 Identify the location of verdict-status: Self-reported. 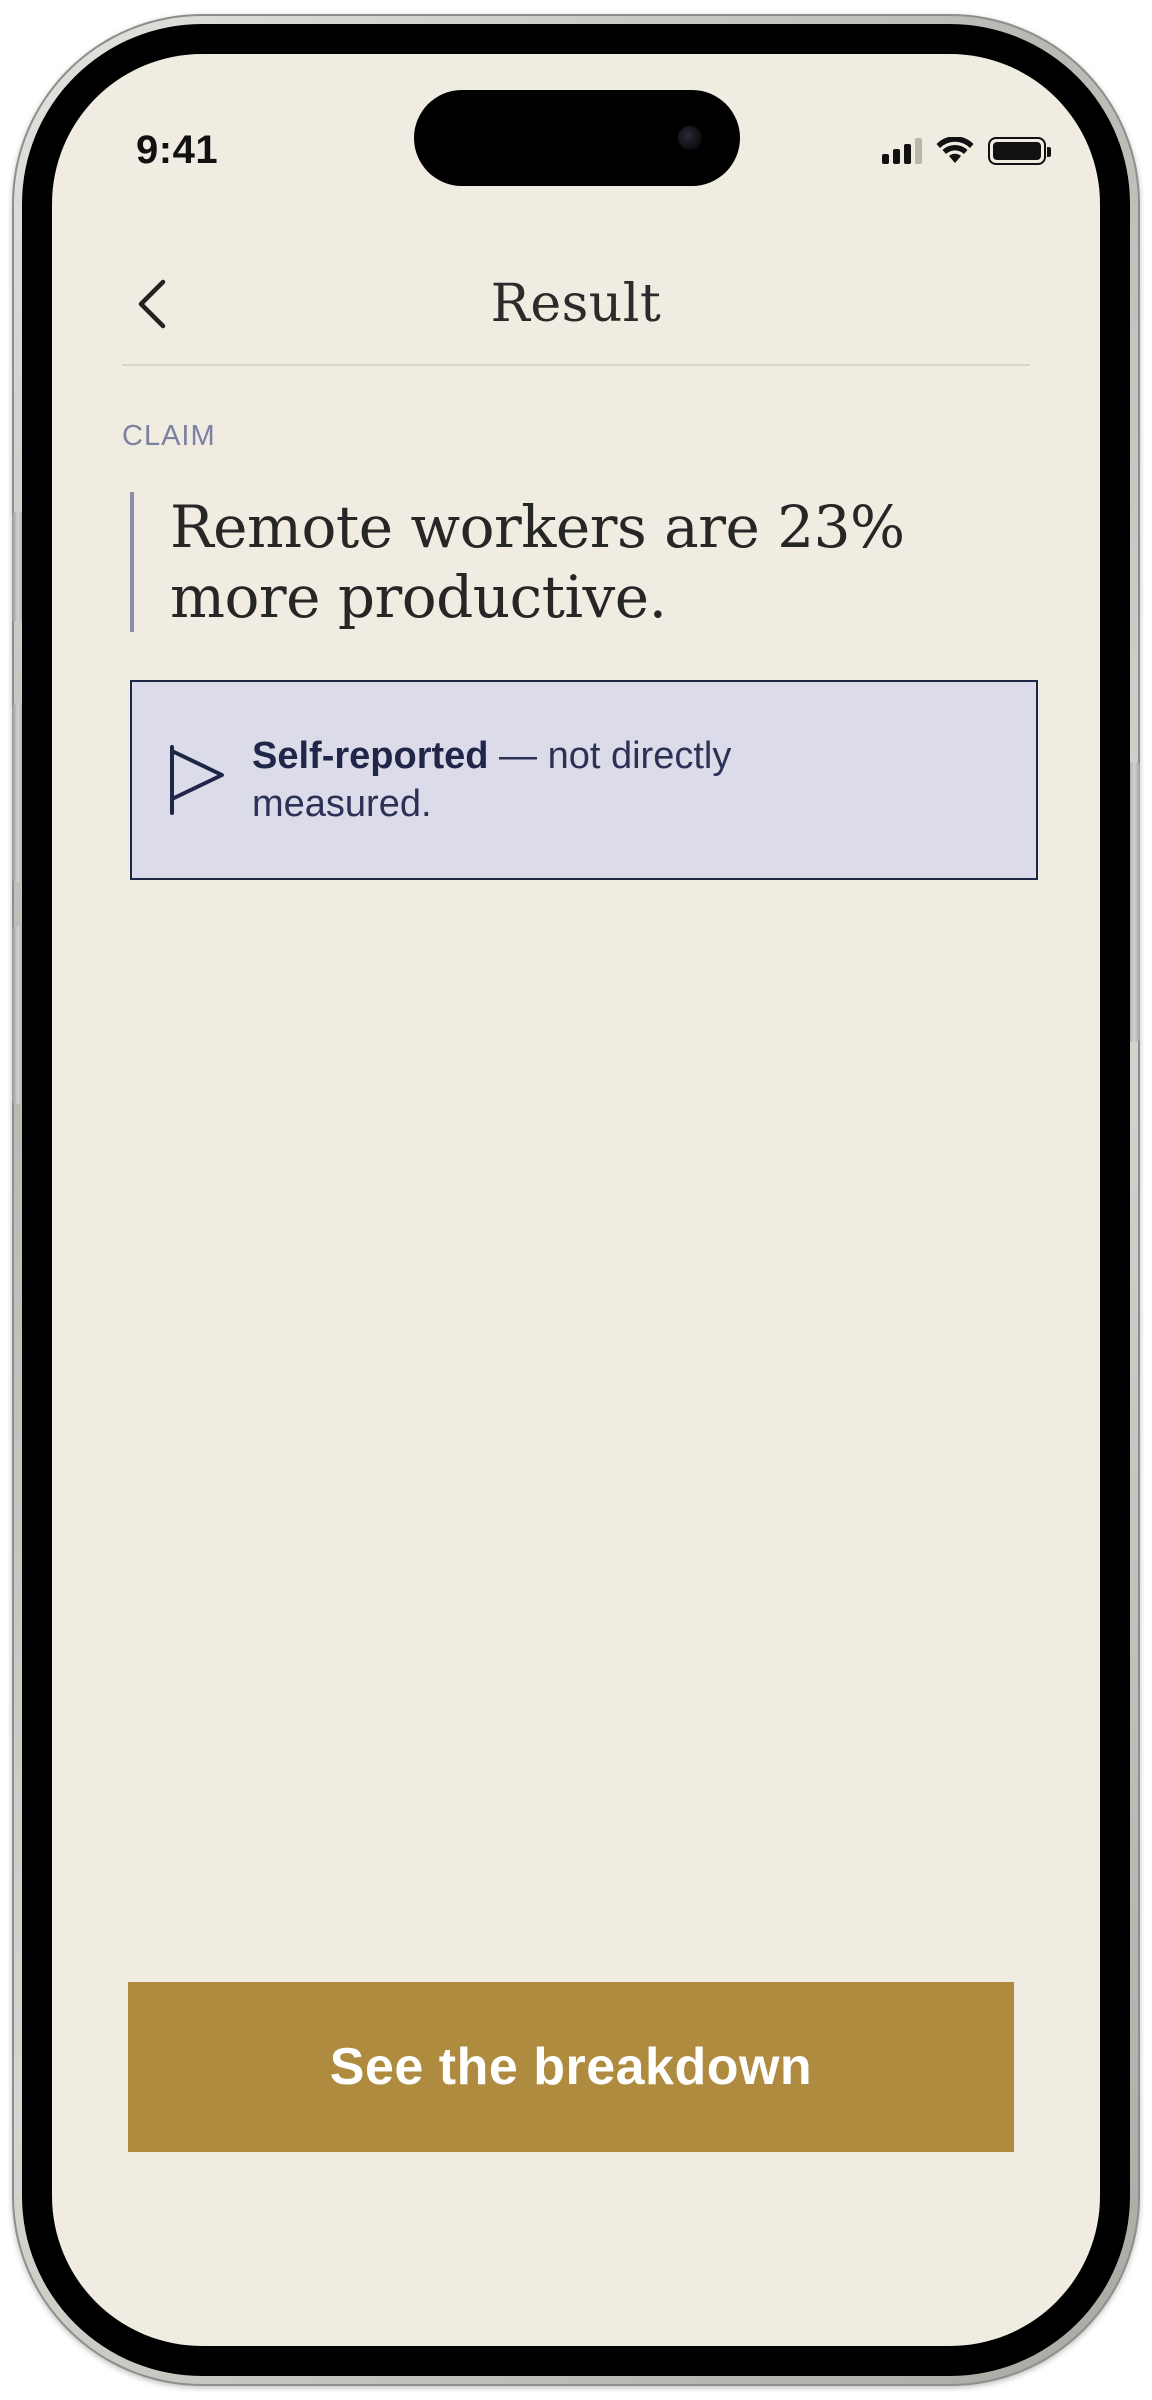
(370, 756).